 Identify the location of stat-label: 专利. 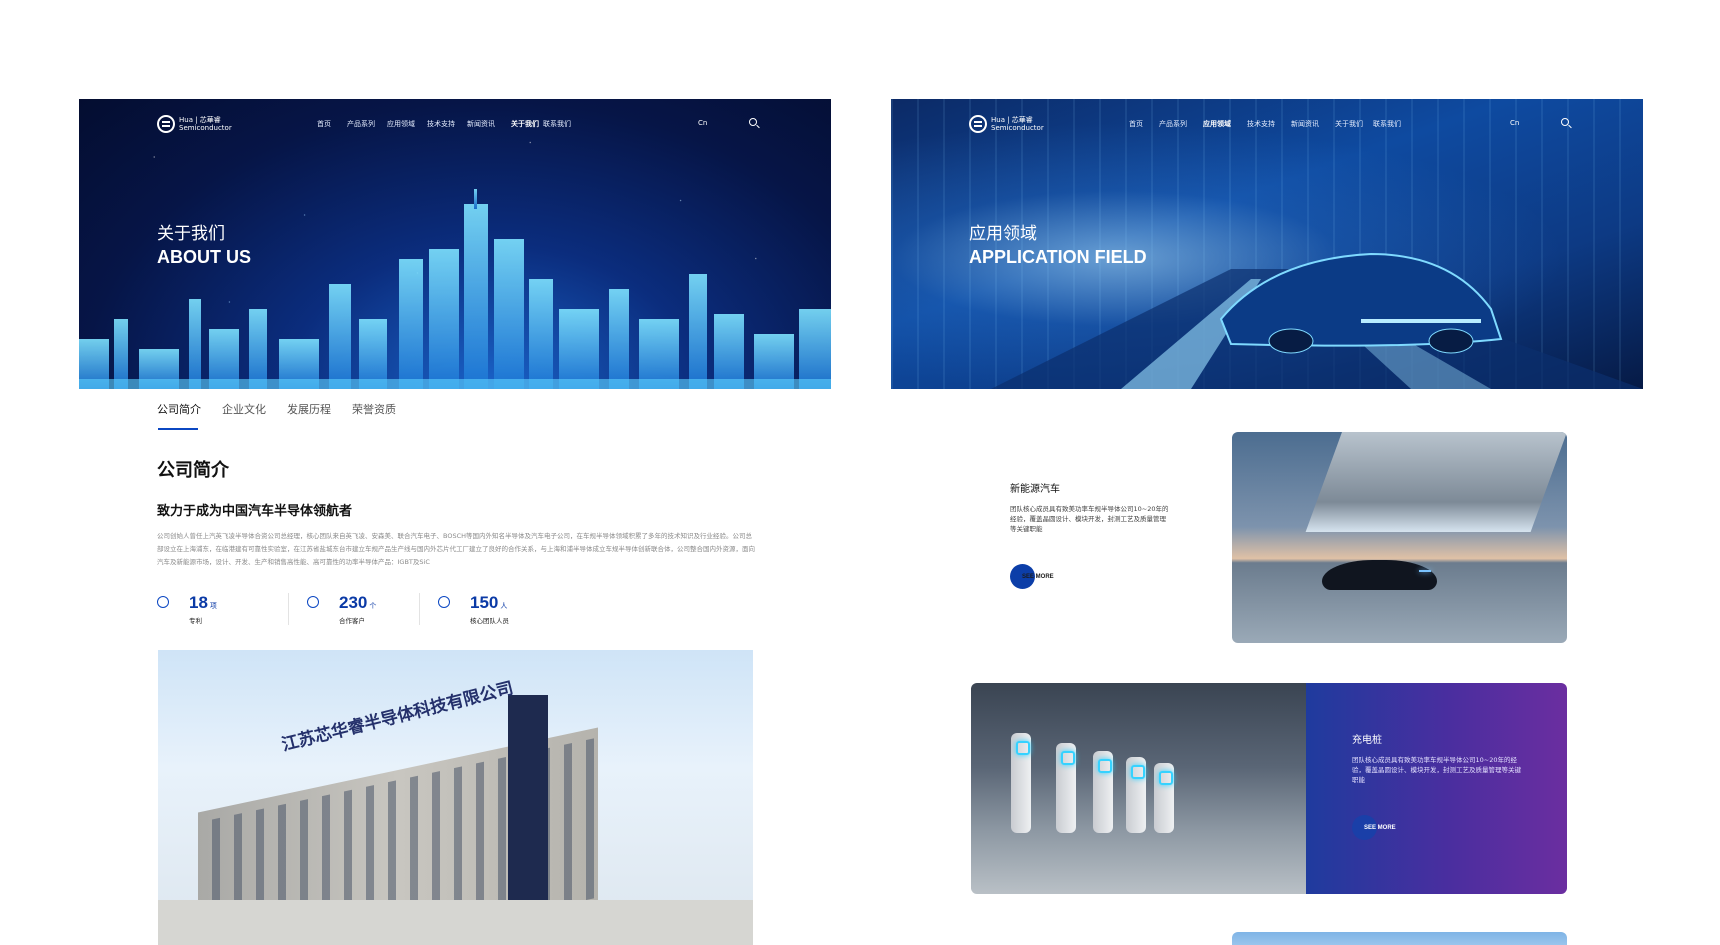
(195, 621).